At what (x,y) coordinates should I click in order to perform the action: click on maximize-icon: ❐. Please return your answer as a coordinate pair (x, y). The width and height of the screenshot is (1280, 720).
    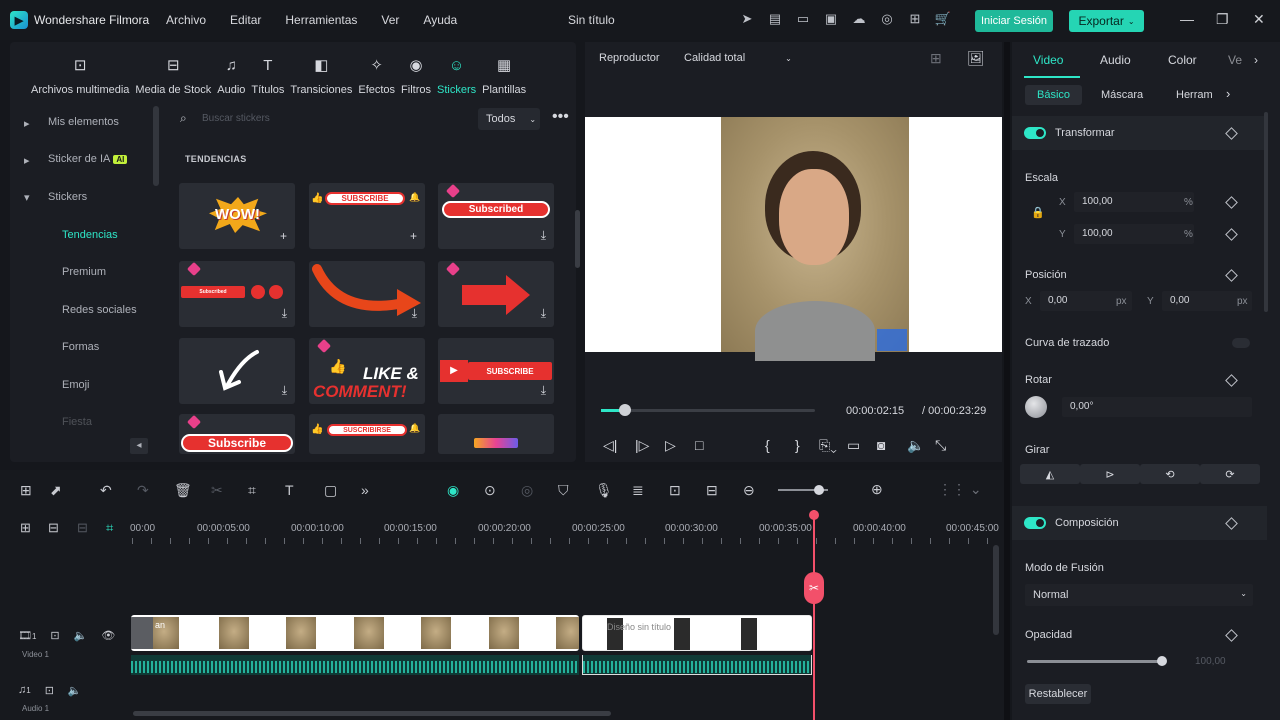
    Looking at the image, I should click on (1222, 19).